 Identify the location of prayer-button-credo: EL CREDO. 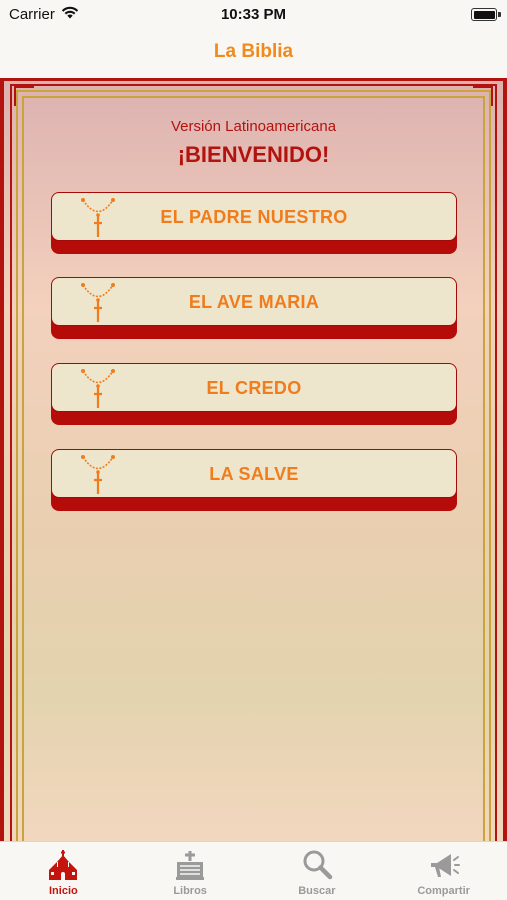
(254, 394).